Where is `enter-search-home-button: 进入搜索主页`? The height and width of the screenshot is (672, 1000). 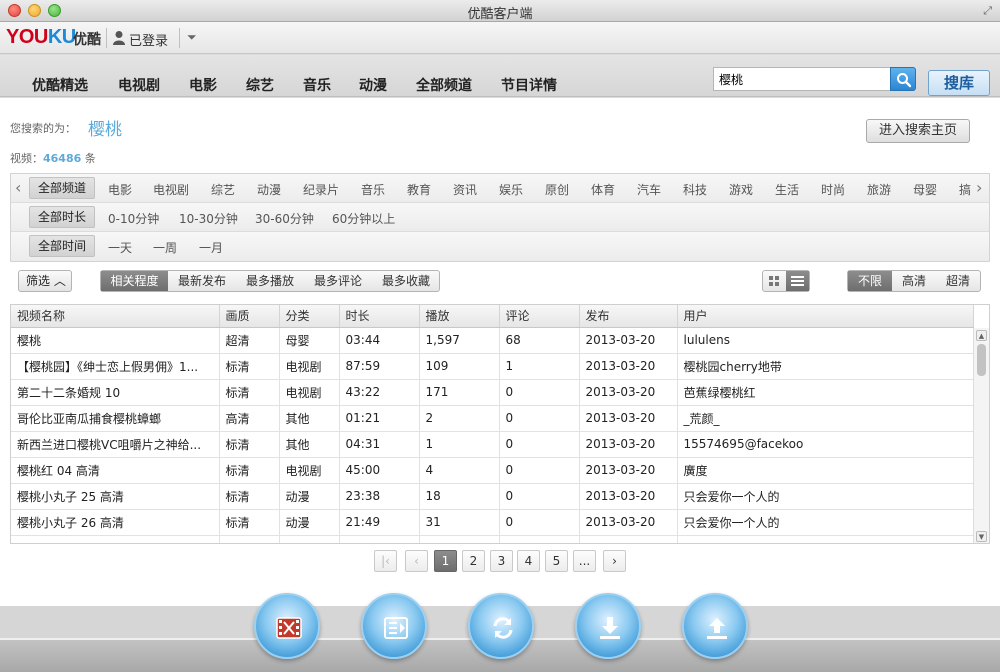 enter-search-home-button: 进入搜索主页 is located at coordinates (918, 131).